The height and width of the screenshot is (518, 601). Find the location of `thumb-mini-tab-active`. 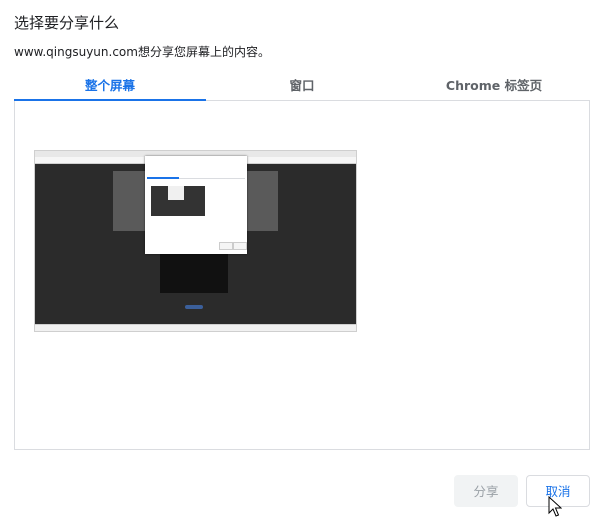

thumb-mini-tab-active is located at coordinates (163, 178).